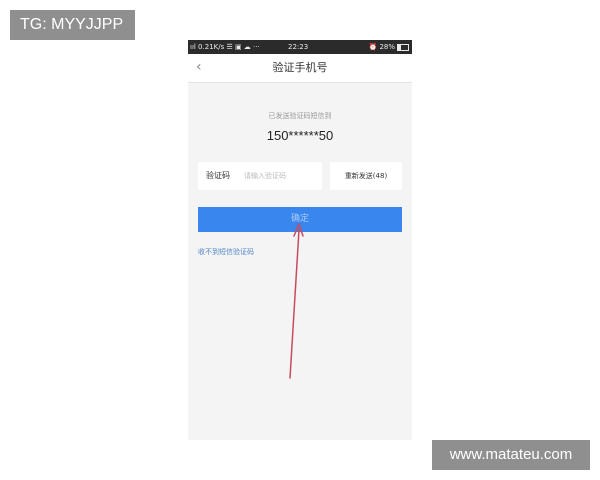 This screenshot has width=600, height=480. I want to click on code-input, so click(281, 176).